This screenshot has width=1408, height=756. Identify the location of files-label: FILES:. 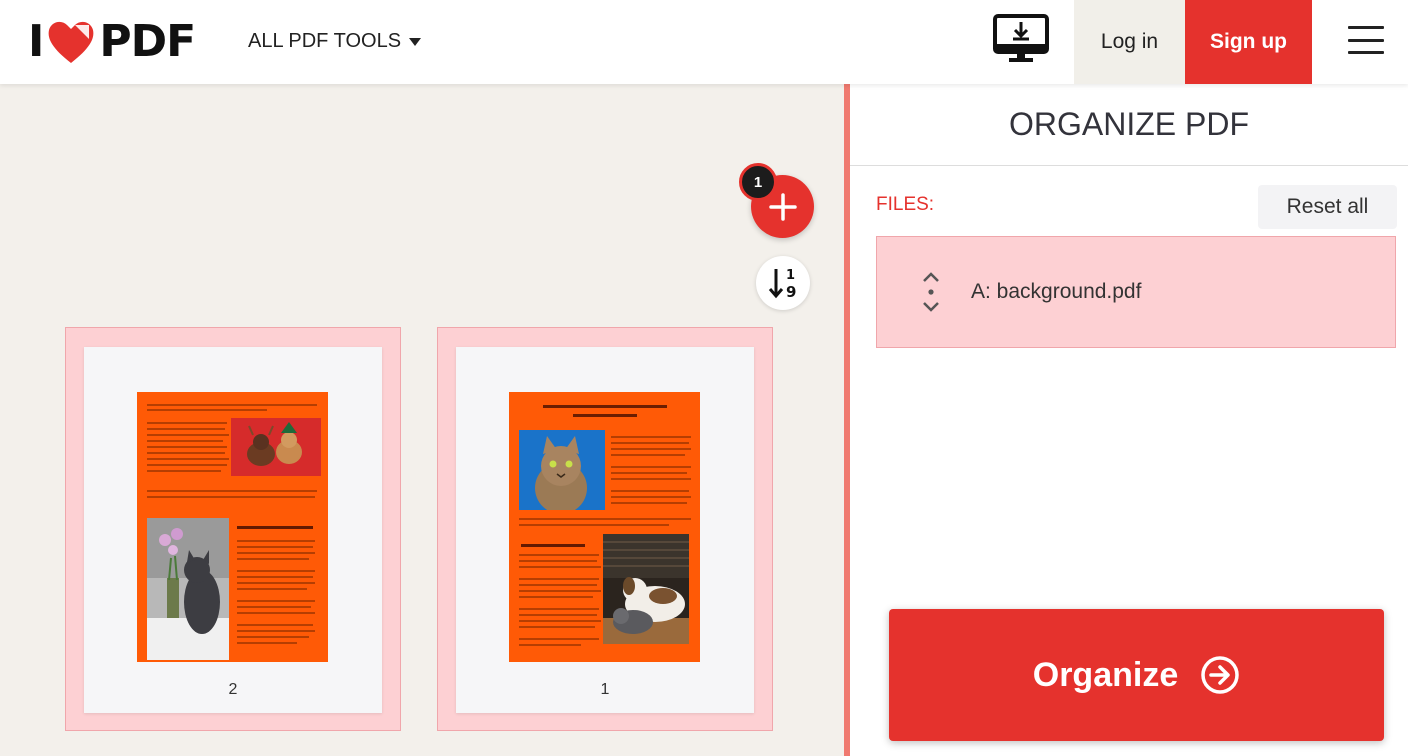
(905, 204).